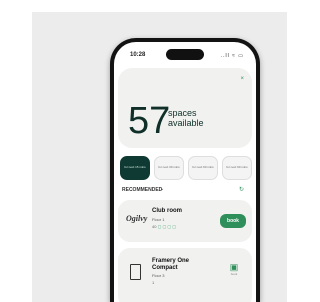 The image size is (320, 302). What do you see at coordinates (162, 189) in the screenshot?
I see `chevron-down-icon: ⌄` at bounding box center [162, 189].